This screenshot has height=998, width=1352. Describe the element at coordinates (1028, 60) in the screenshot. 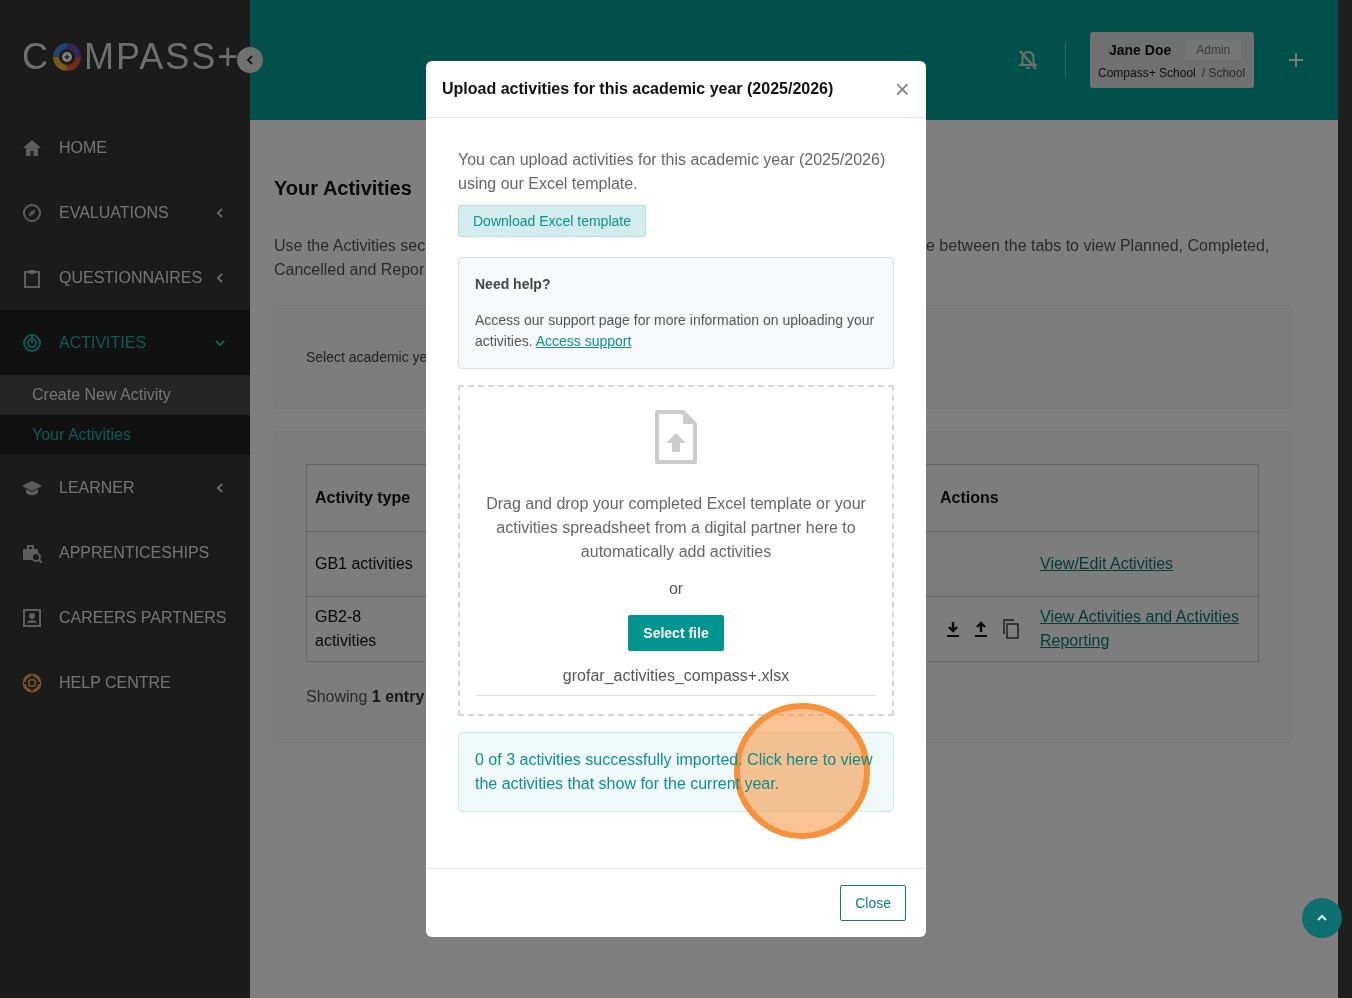

I see `bell-off-icon` at that location.